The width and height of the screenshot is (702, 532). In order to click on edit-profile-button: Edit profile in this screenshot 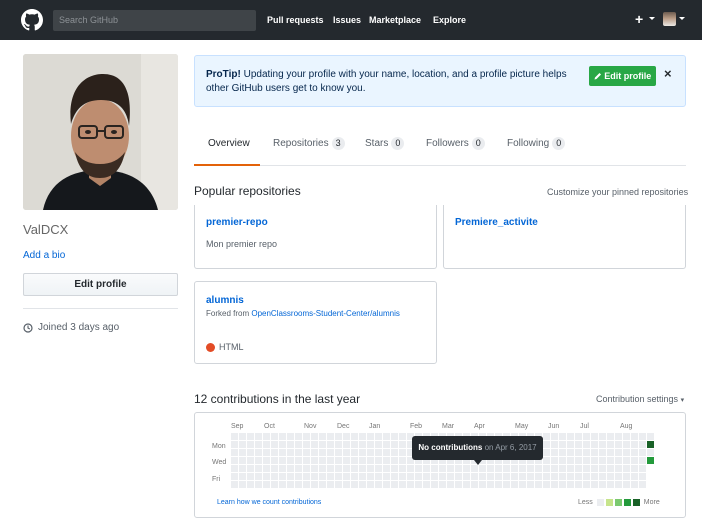, I will do `click(100, 284)`.